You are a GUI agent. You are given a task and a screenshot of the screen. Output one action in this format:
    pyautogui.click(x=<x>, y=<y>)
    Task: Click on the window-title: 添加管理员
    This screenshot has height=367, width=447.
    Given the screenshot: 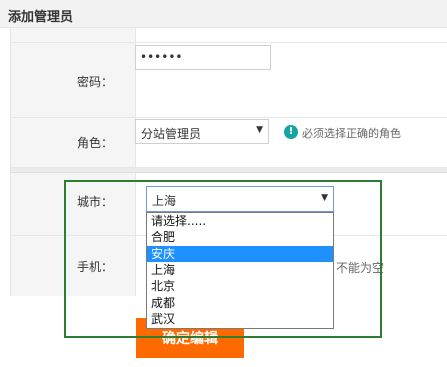 What is the action you would take?
    pyautogui.click(x=41, y=17)
    